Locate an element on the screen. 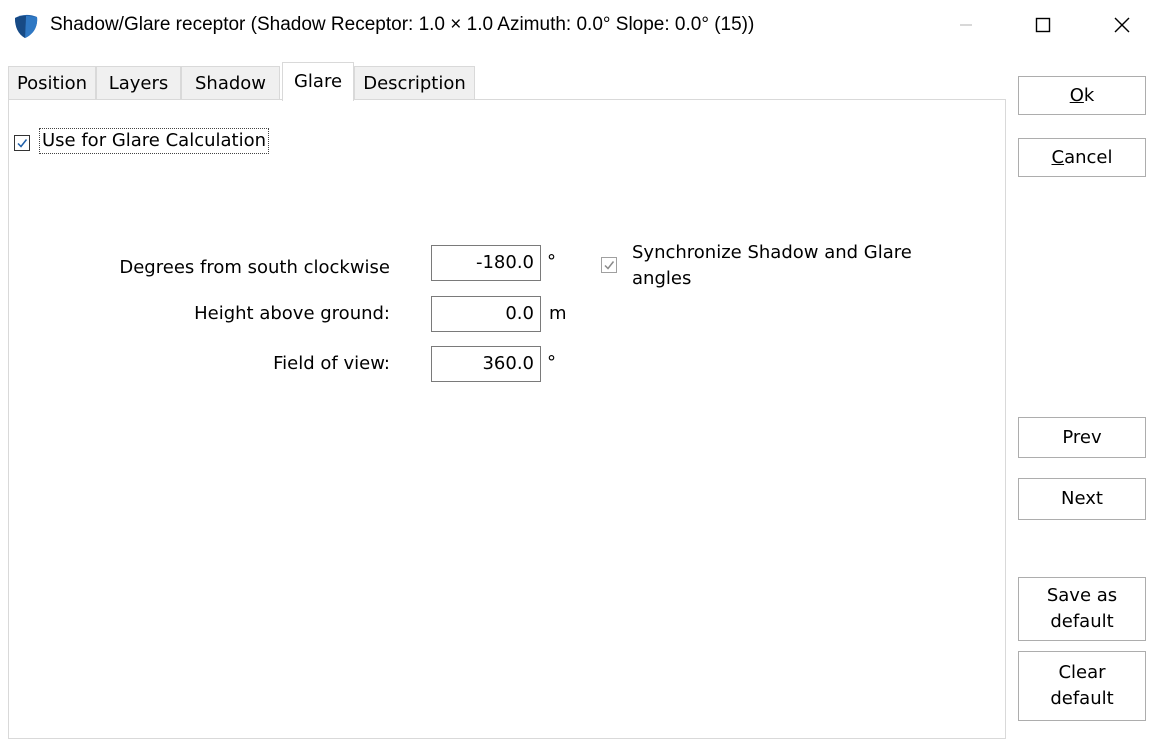  minimize-icon is located at coordinates (966, 25).